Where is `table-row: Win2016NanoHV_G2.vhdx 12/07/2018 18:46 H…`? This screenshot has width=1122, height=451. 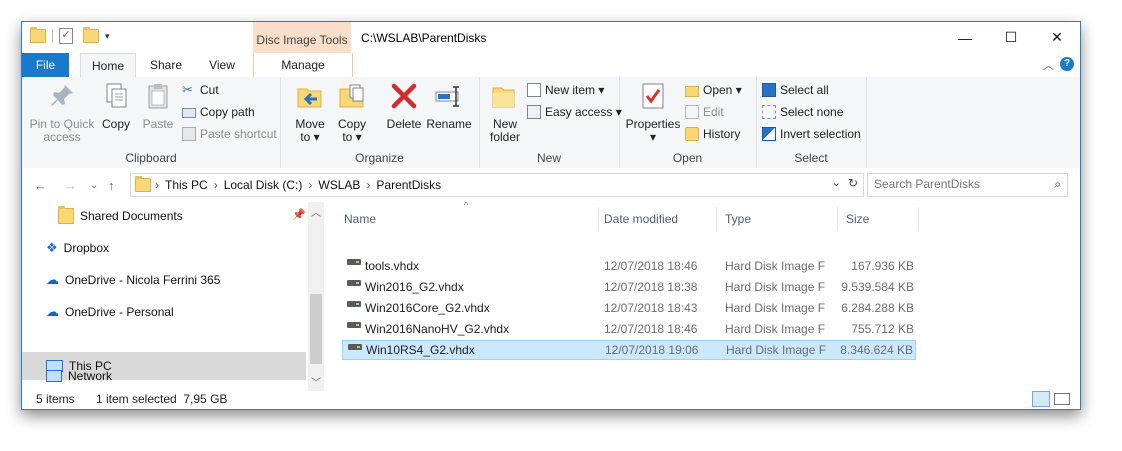
table-row: Win2016NanoHV_G2.vhdx 12/07/2018 18:46 H… is located at coordinates (629, 329).